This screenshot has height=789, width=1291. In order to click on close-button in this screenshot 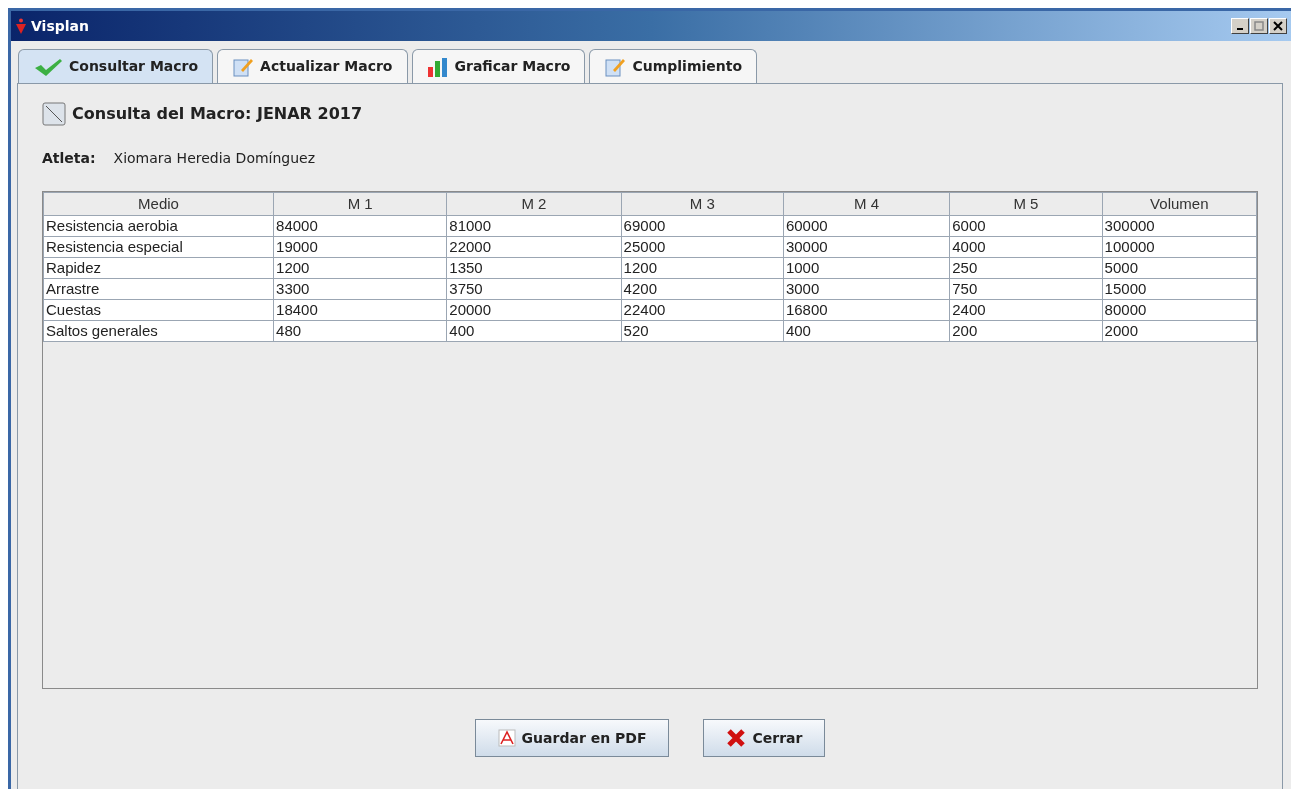, I will do `click(1278, 26)`.